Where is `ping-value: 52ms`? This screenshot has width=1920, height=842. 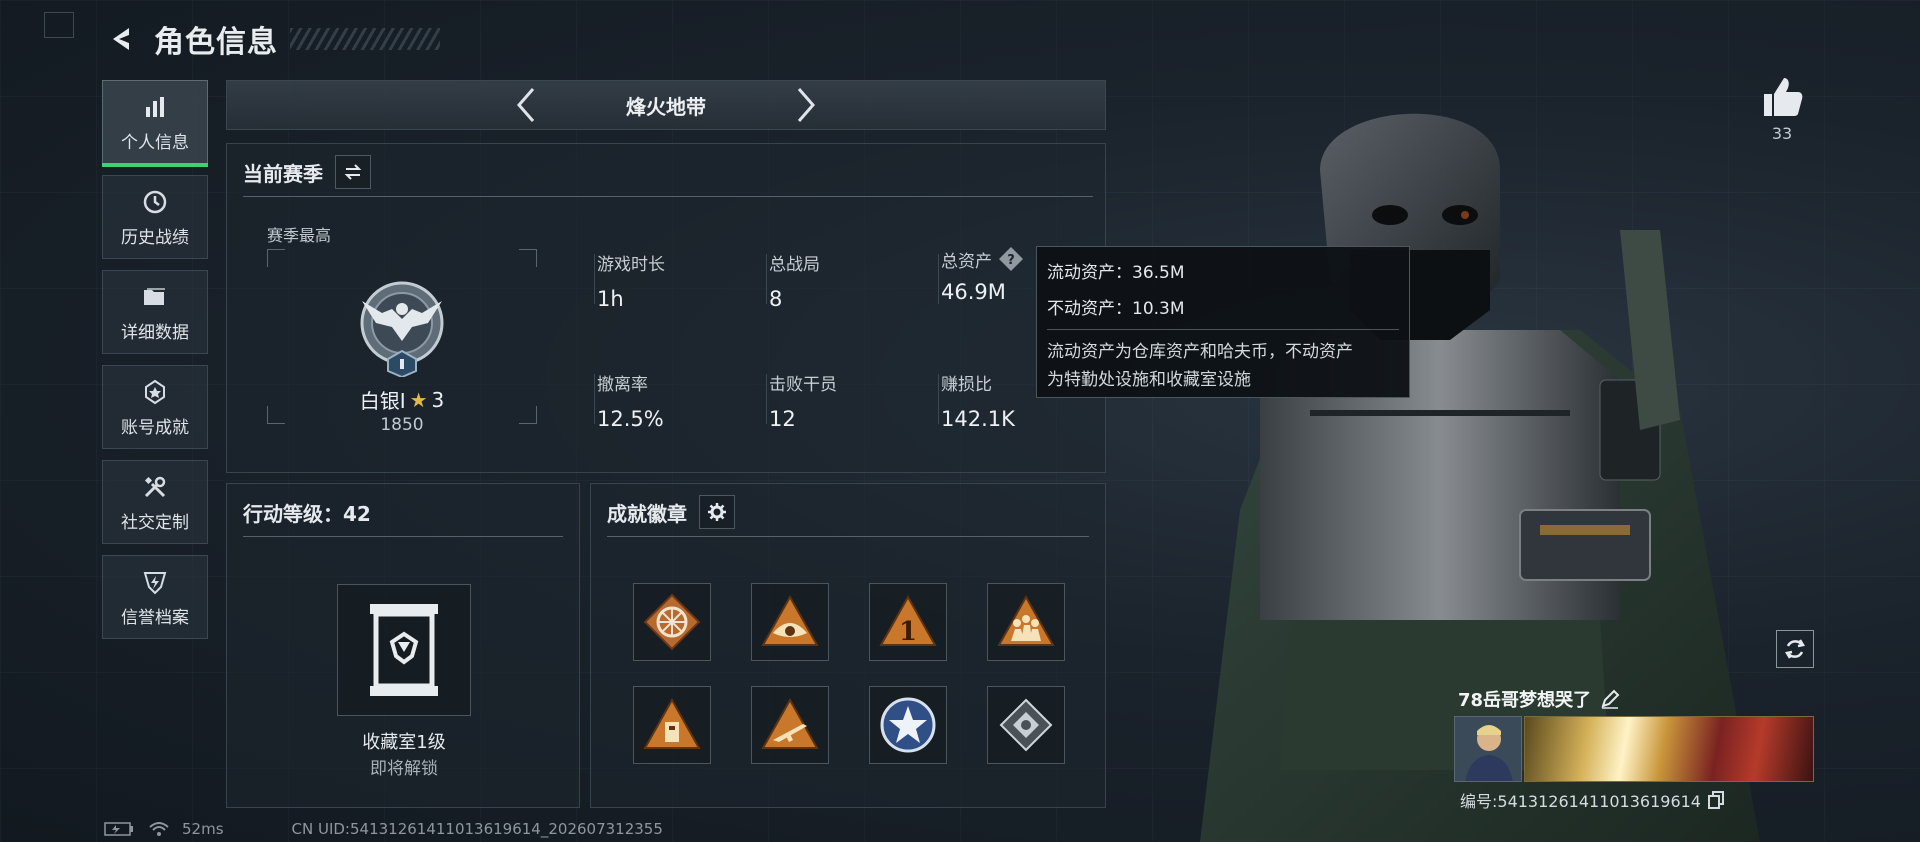 ping-value: 52ms is located at coordinates (203, 829).